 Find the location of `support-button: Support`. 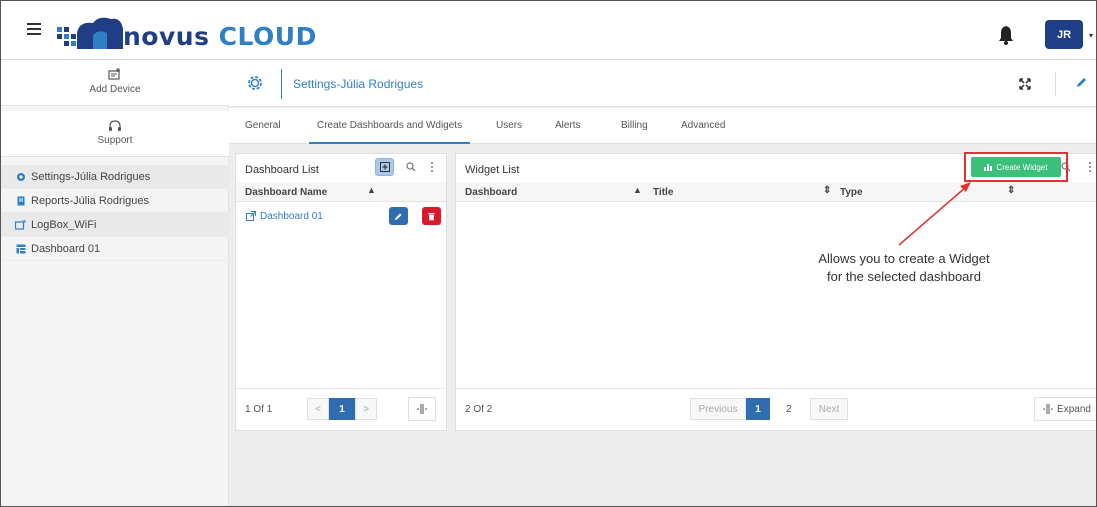

support-button: Support is located at coordinates (115, 134).